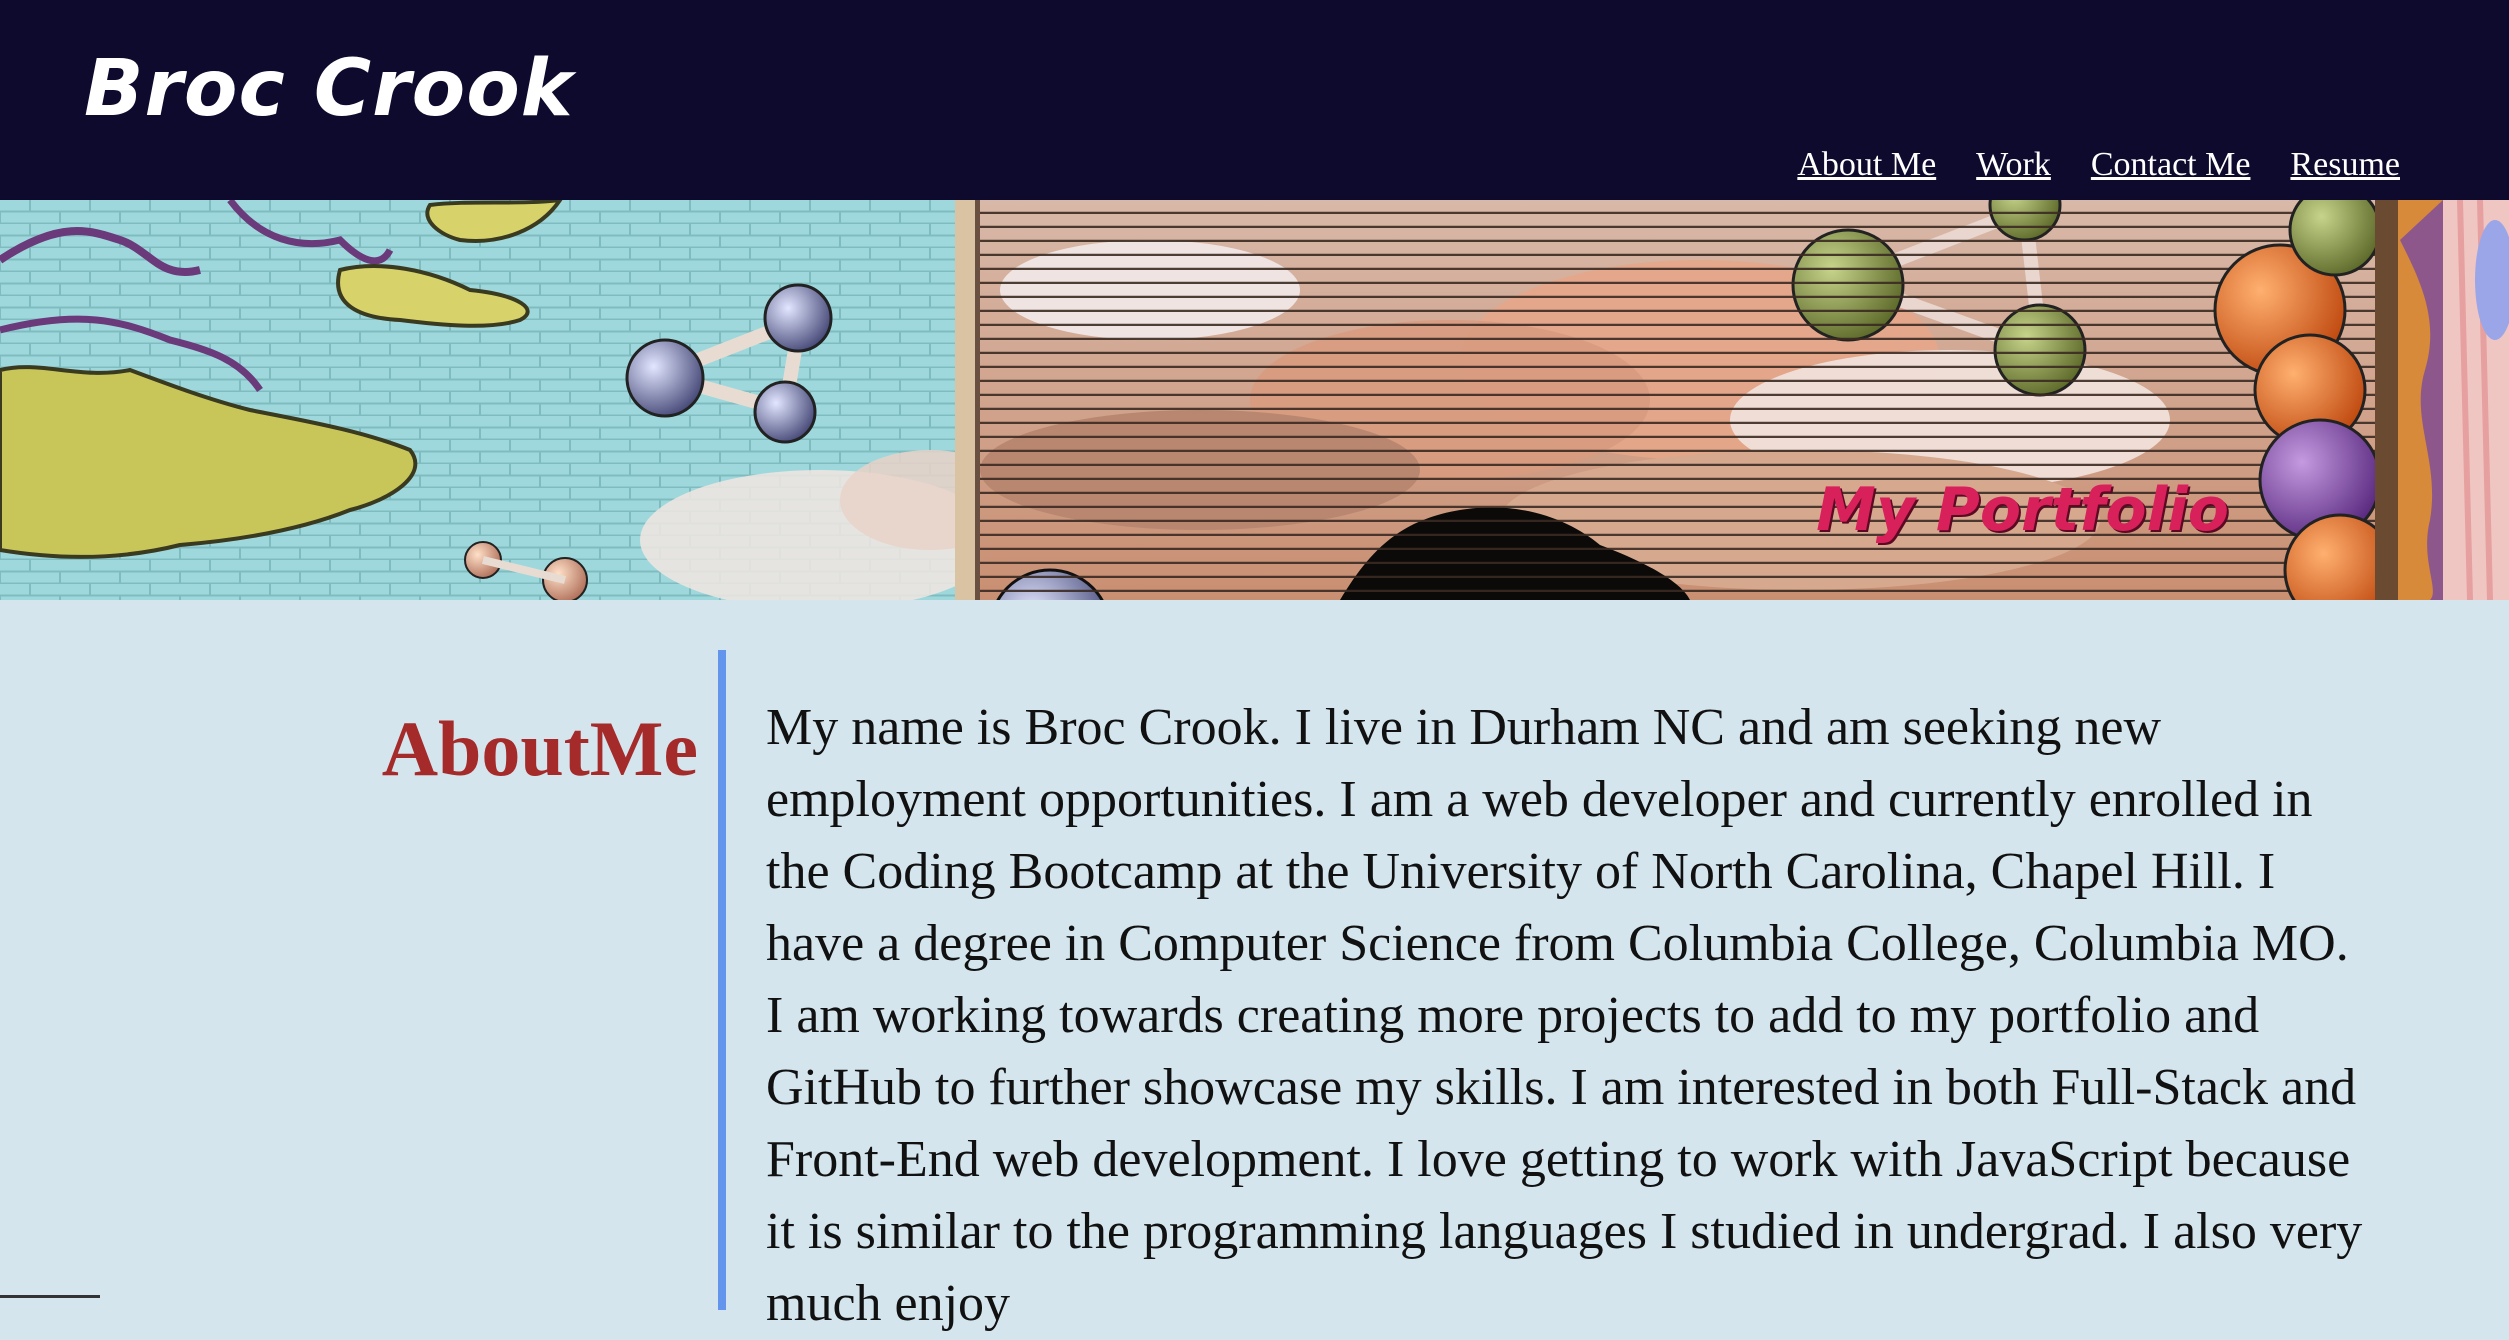  I want to click on nav-link-about-me: About Me, so click(1866, 165).